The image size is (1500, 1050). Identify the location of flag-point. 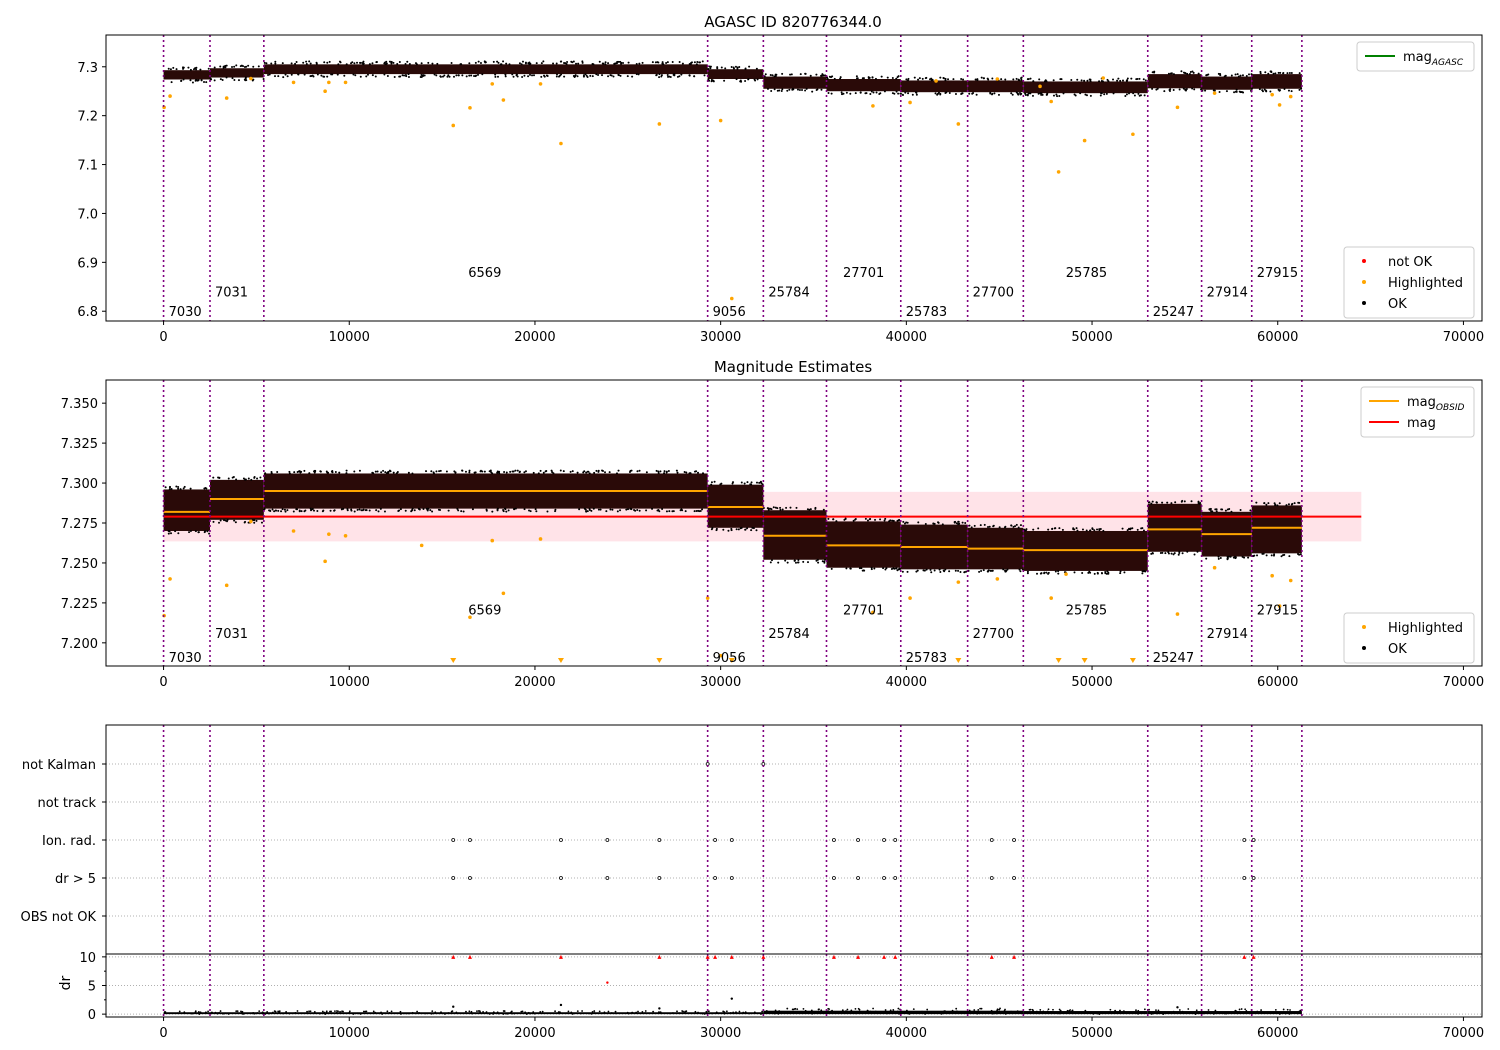
(991, 878).